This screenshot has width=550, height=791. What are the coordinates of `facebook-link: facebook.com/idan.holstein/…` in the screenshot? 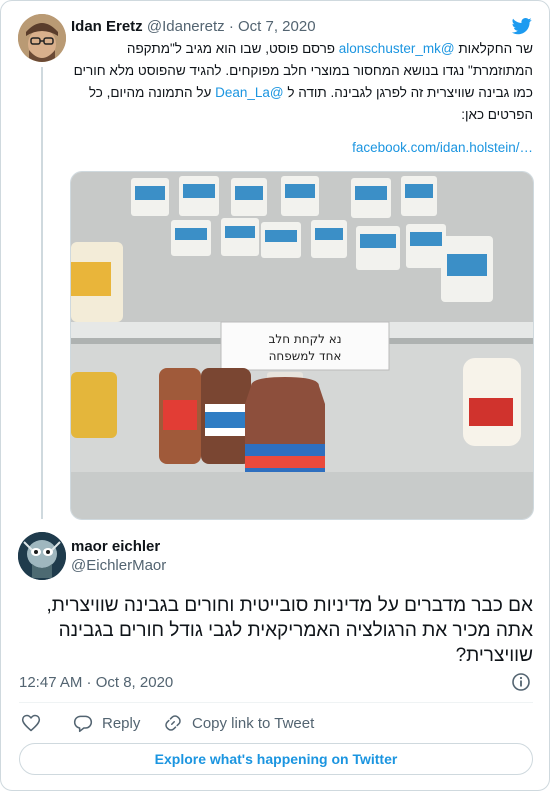 It's located at (302, 147).